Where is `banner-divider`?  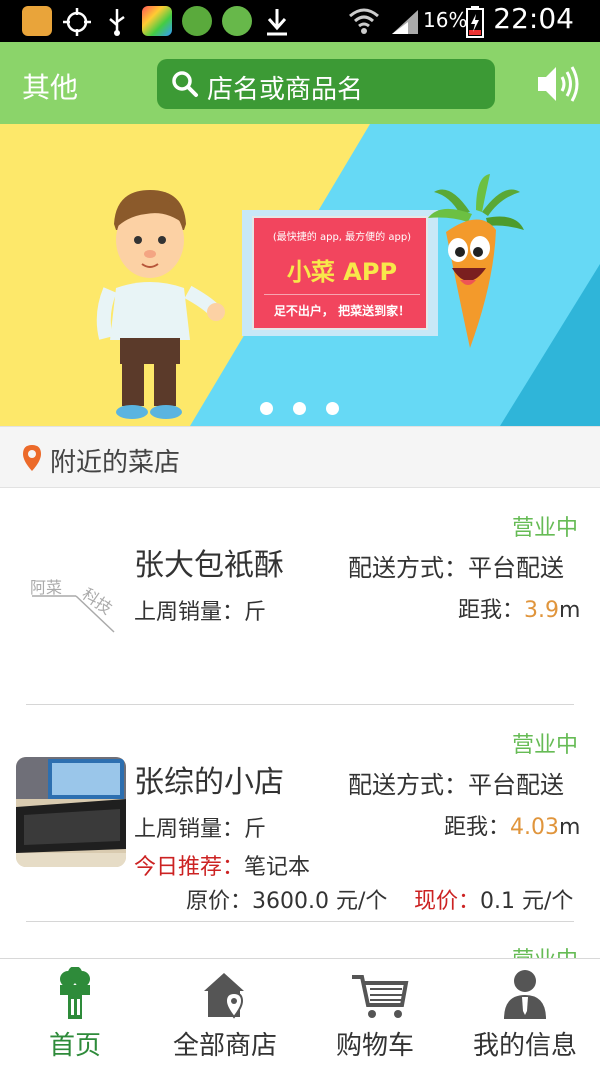 banner-divider is located at coordinates (342, 294).